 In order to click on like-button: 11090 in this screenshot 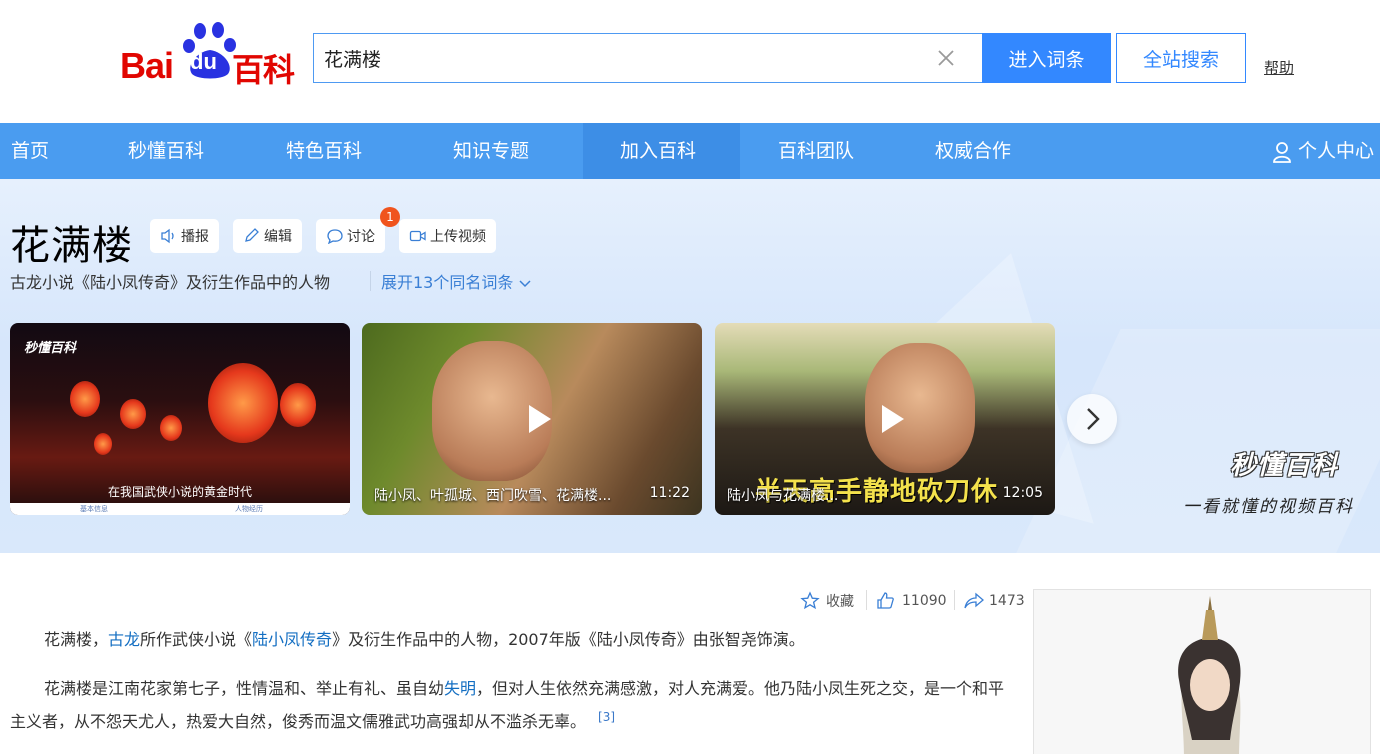, I will do `click(911, 601)`.